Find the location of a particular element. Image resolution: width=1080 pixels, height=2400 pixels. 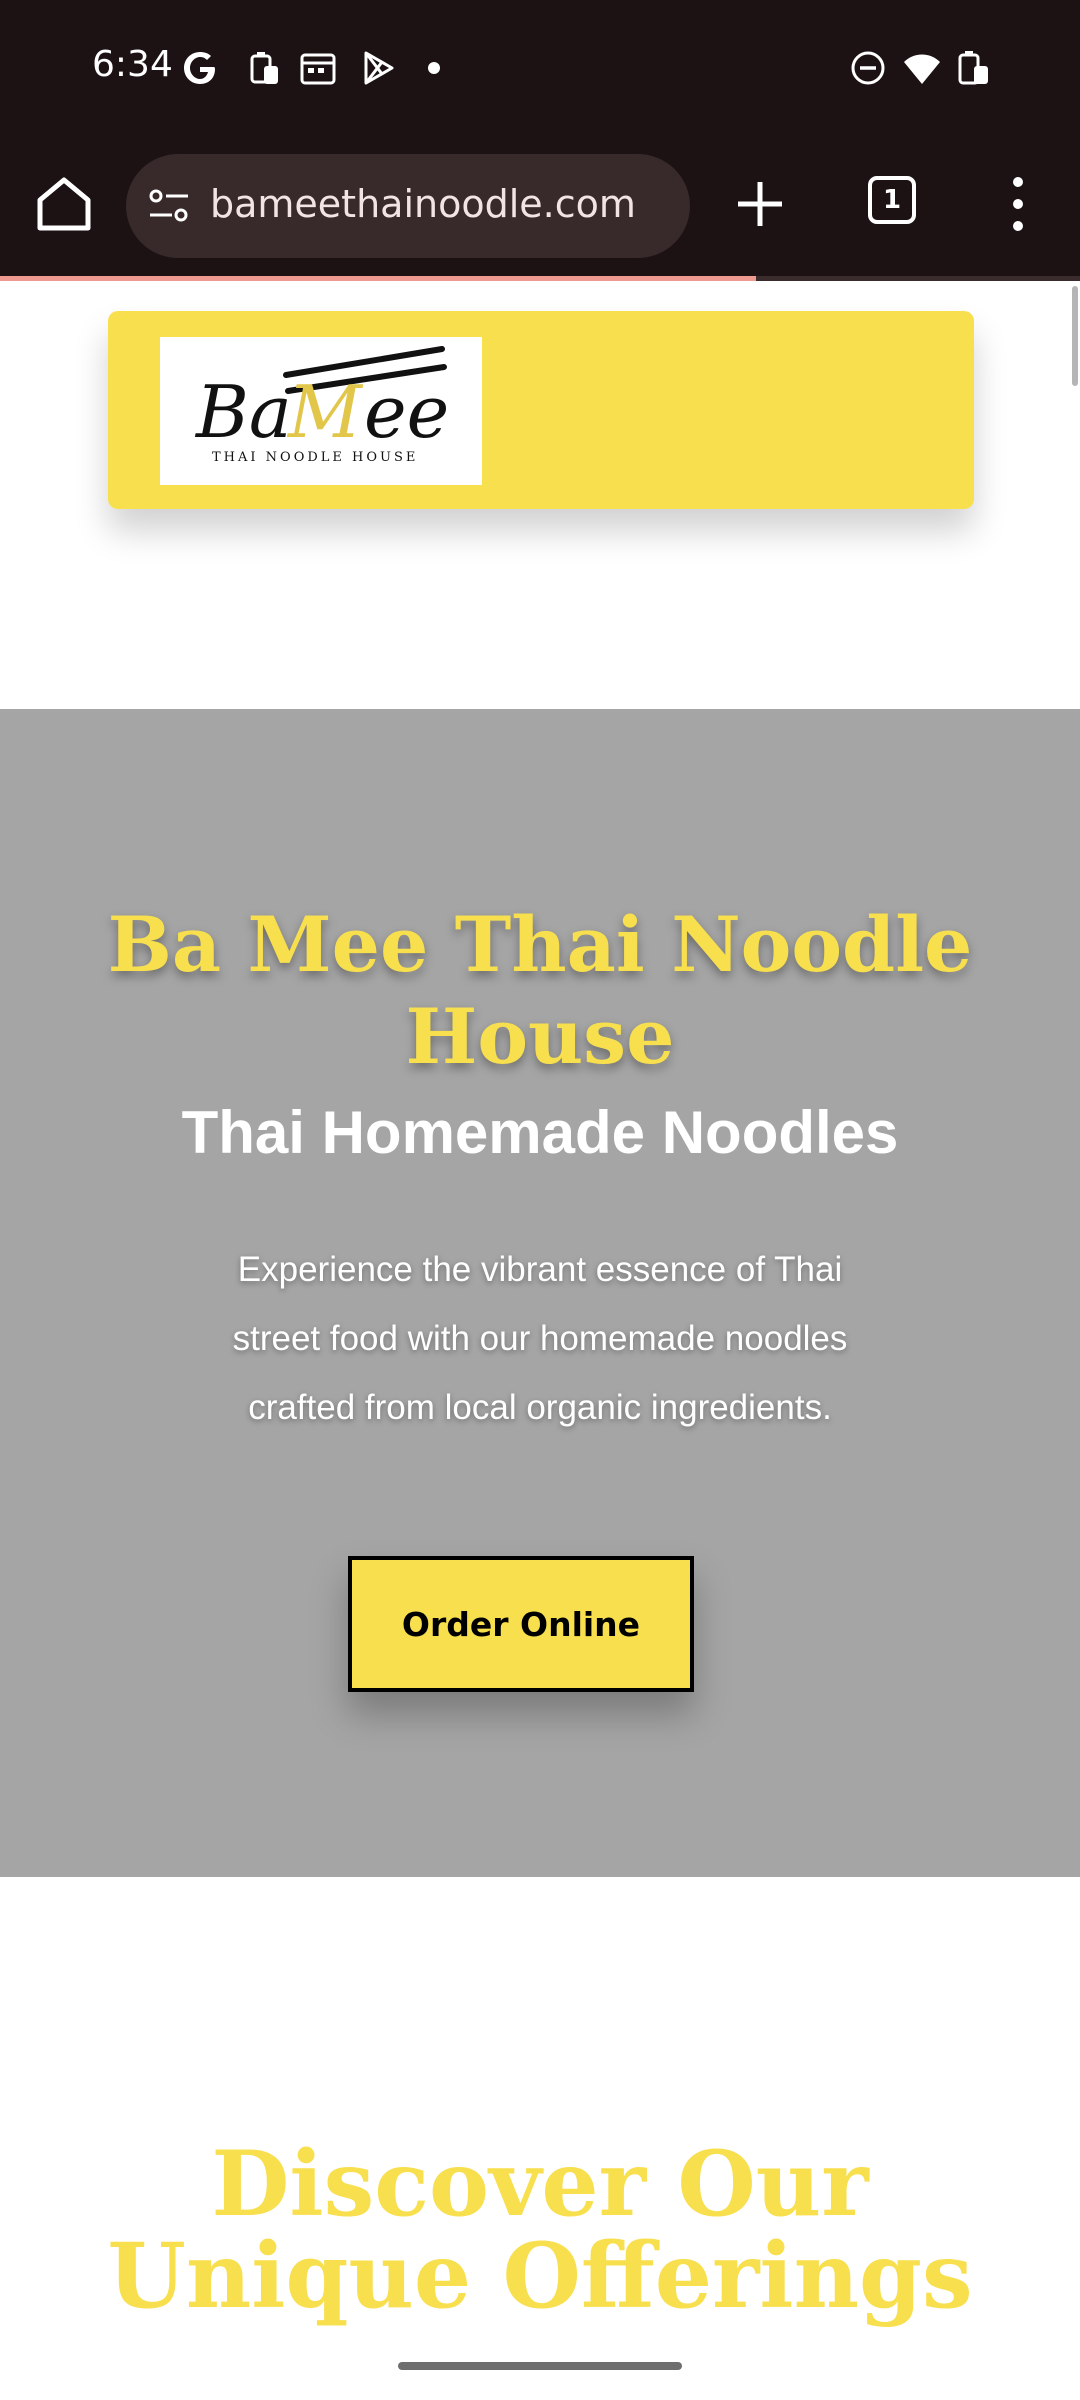

address-bar: bameethainoodle.com is located at coordinates (408, 206).